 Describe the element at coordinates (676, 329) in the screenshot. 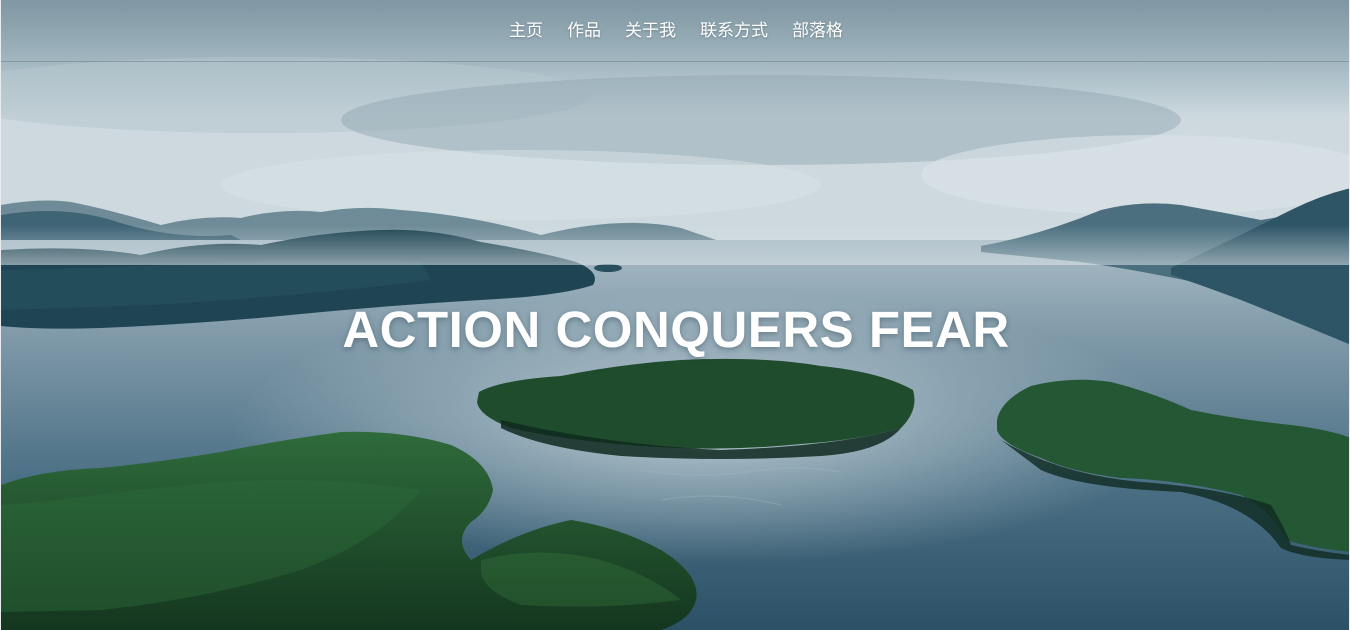

I see `hero-headline: ACTION CONQUERS FEAR` at that location.